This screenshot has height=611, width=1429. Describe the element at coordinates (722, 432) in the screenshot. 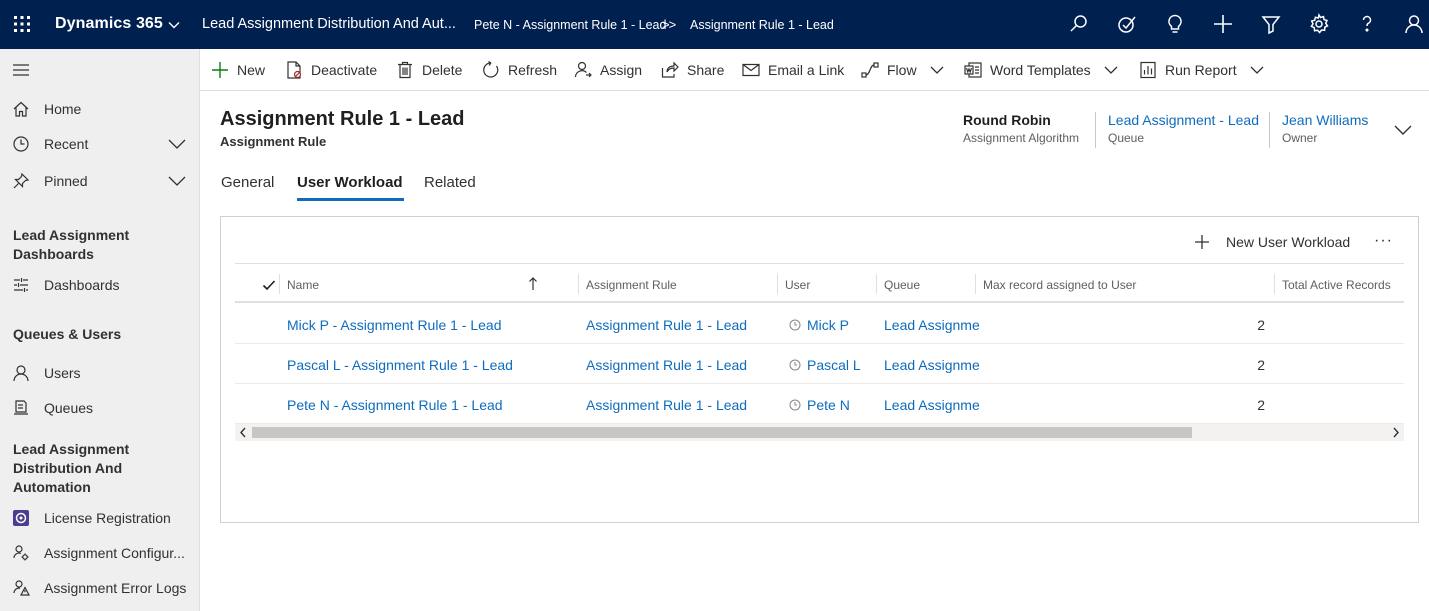

I see `scrollbar-thumb` at that location.